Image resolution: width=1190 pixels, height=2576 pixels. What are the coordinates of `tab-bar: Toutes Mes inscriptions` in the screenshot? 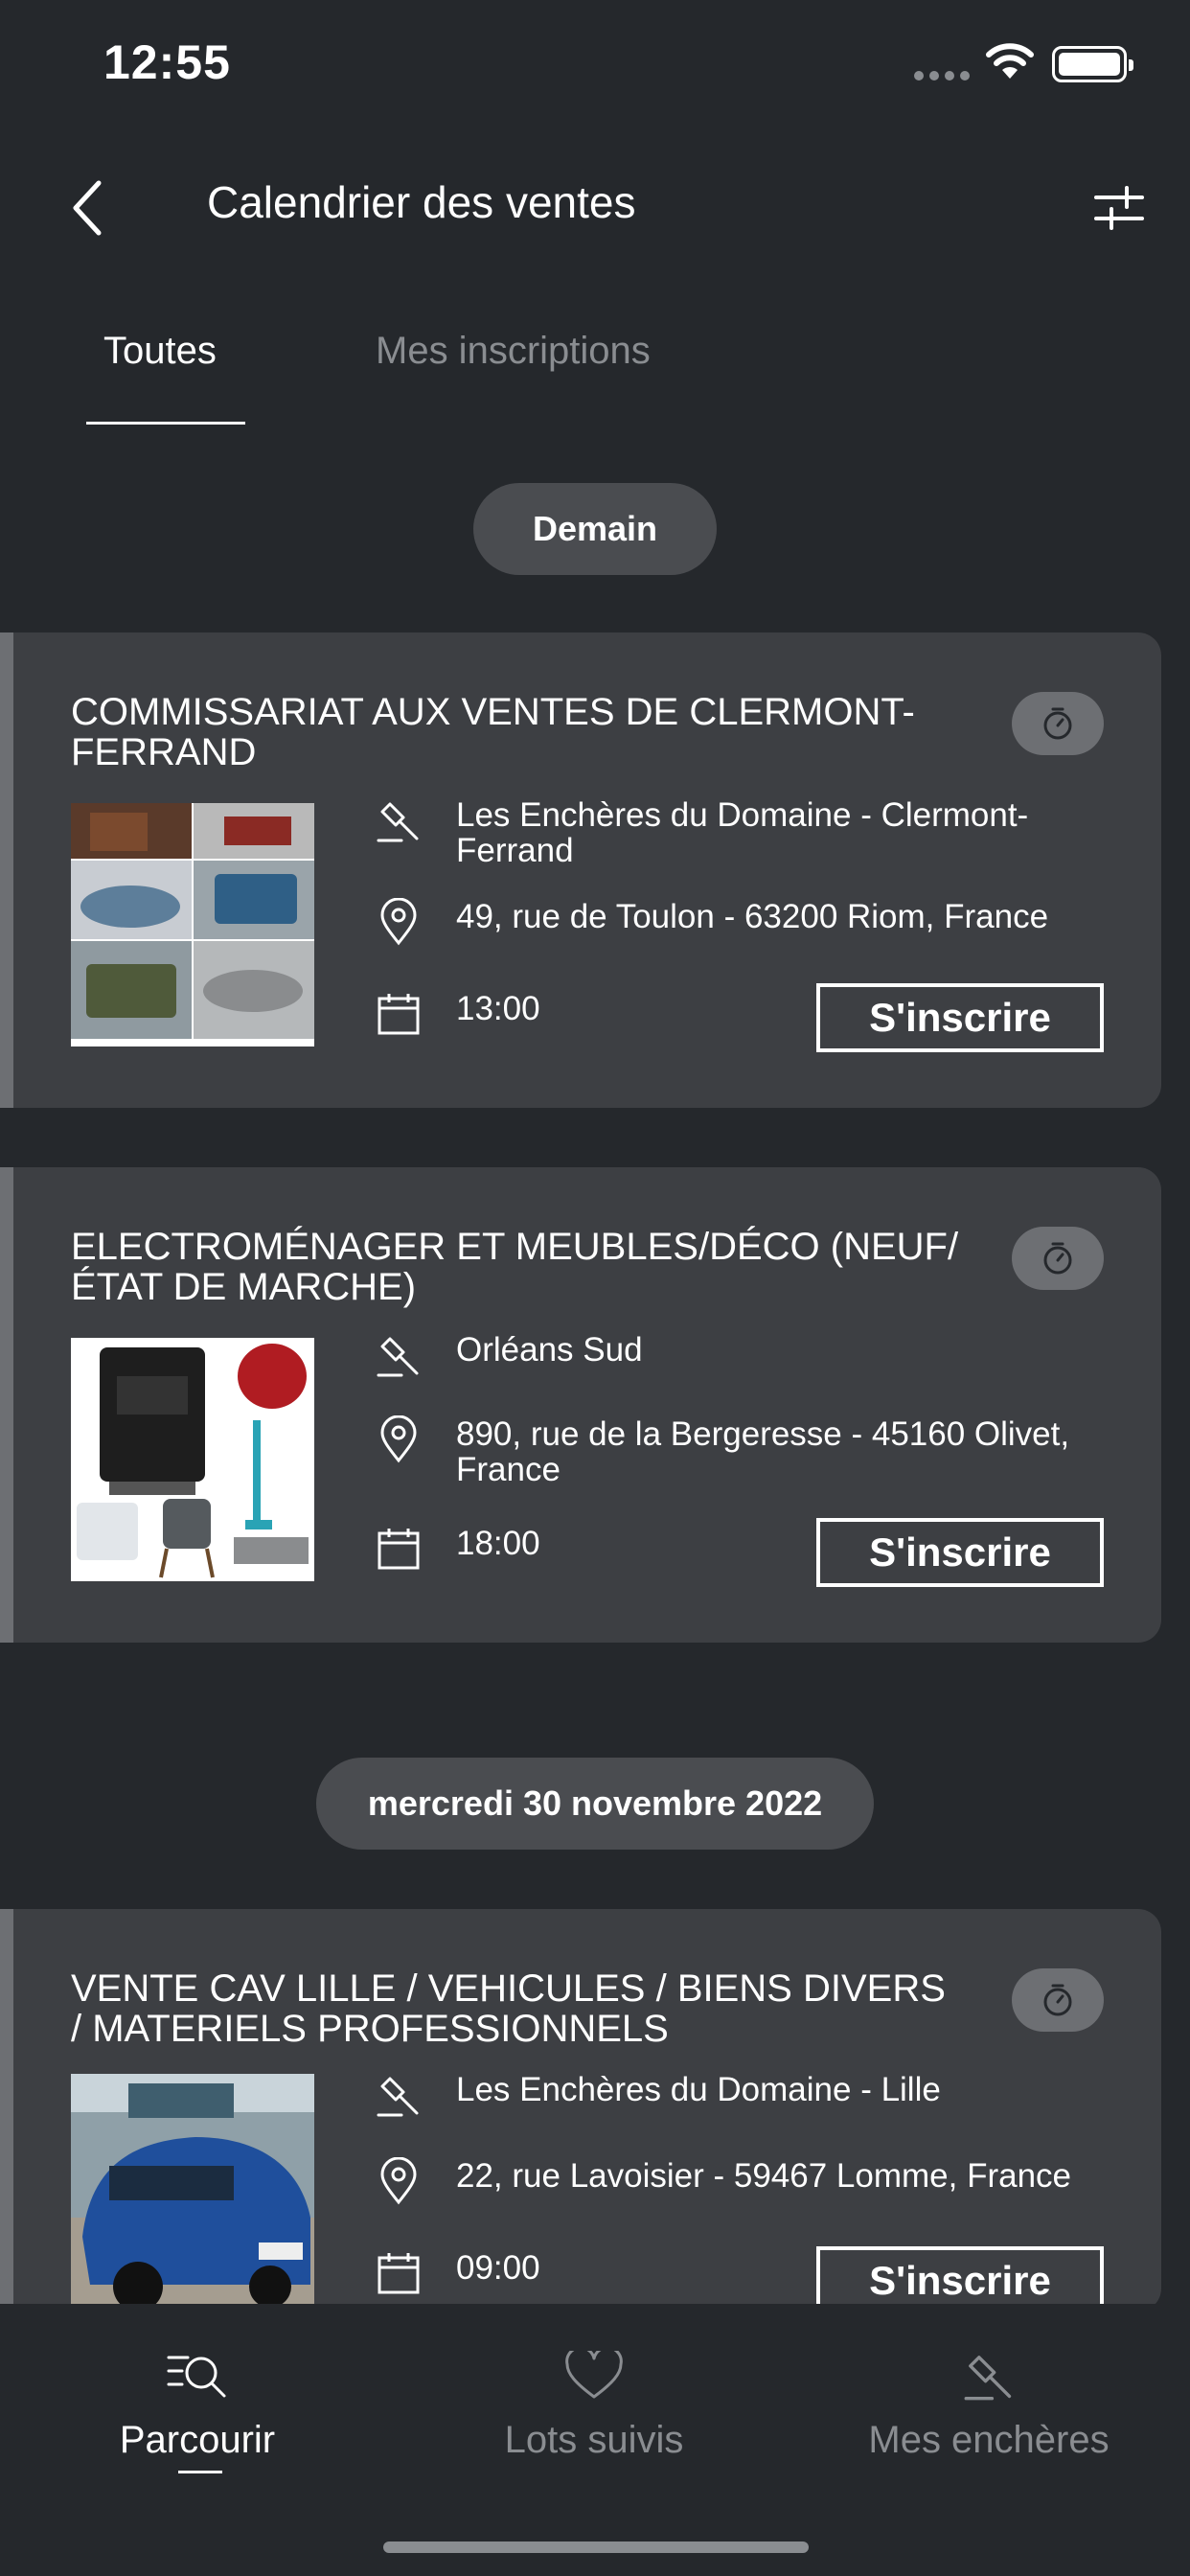 It's located at (595, 371).